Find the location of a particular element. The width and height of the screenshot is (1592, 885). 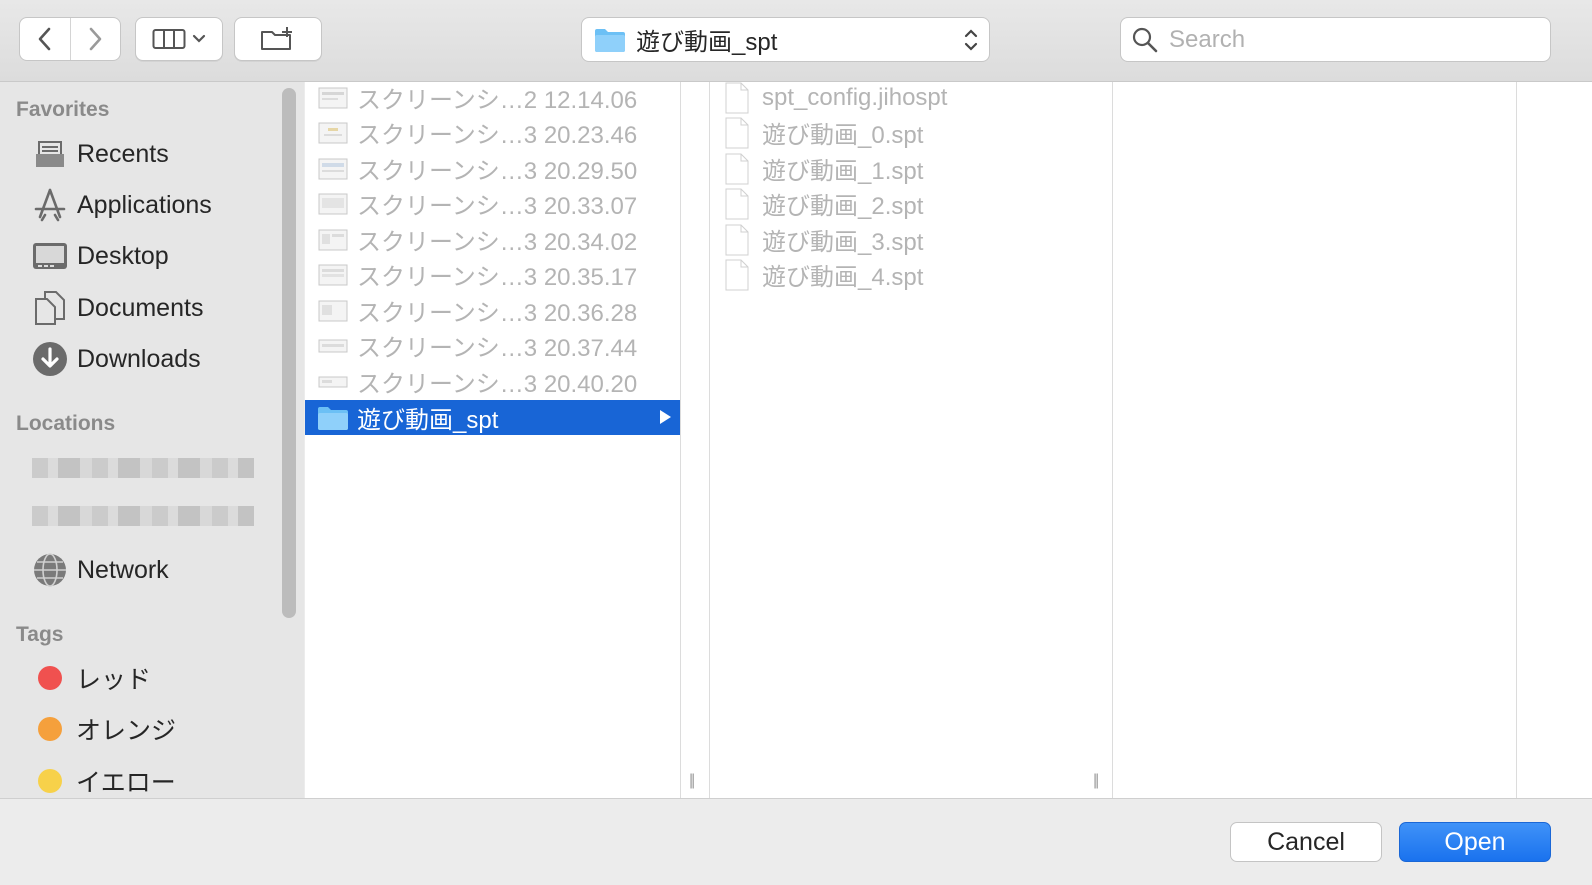

favorites-heading: Favorites is located at coordinates (63, 109).